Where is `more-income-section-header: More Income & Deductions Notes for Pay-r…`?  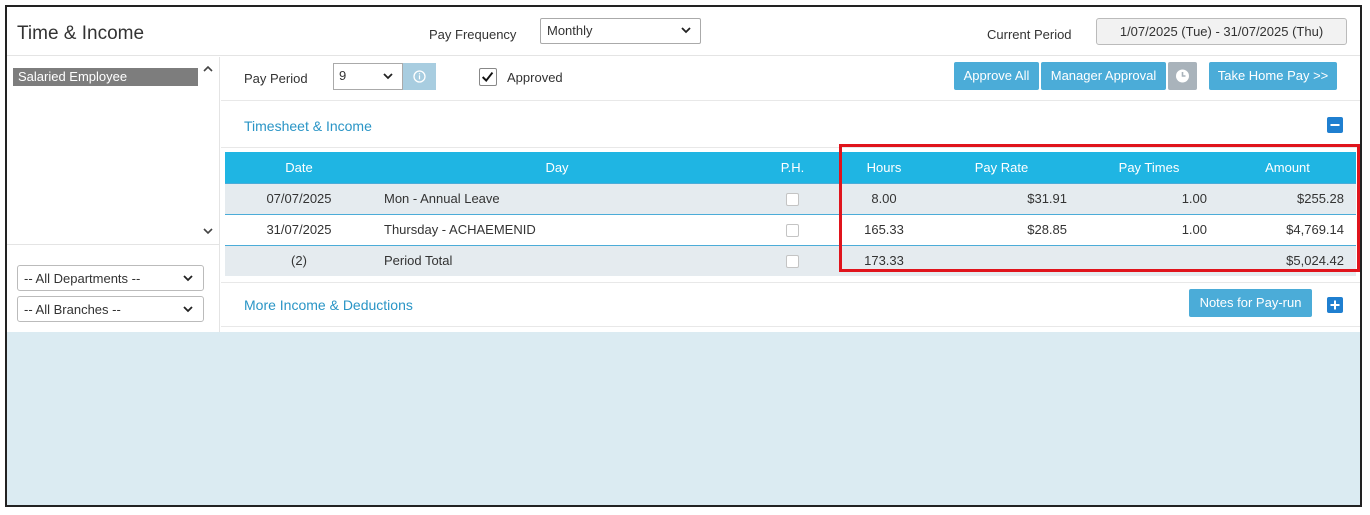
more-income-section-header: More Income & Deductions Notes for Pay-r… is located at coordinates (790, 304).